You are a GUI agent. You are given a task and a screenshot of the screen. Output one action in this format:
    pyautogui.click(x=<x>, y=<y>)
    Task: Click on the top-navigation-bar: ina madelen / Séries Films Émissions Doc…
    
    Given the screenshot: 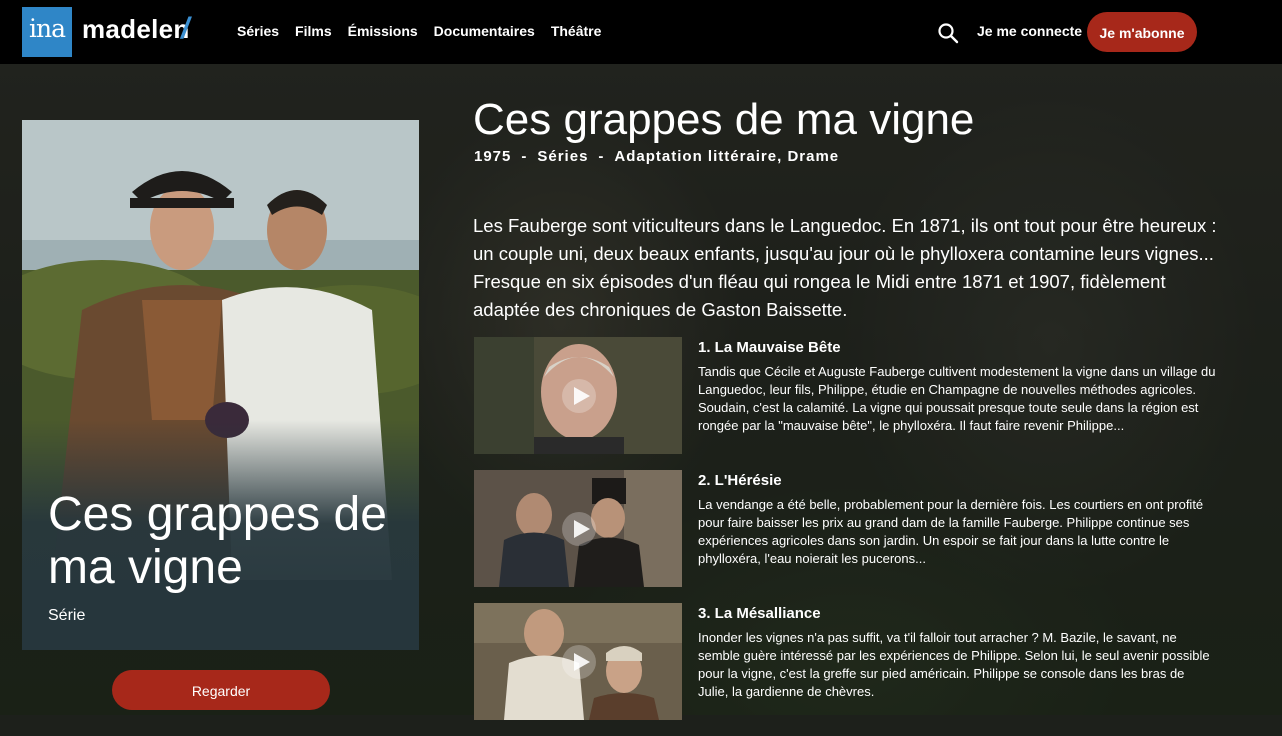 What is the action you would take?
    pyautogui.click(x=641, y=32)
    